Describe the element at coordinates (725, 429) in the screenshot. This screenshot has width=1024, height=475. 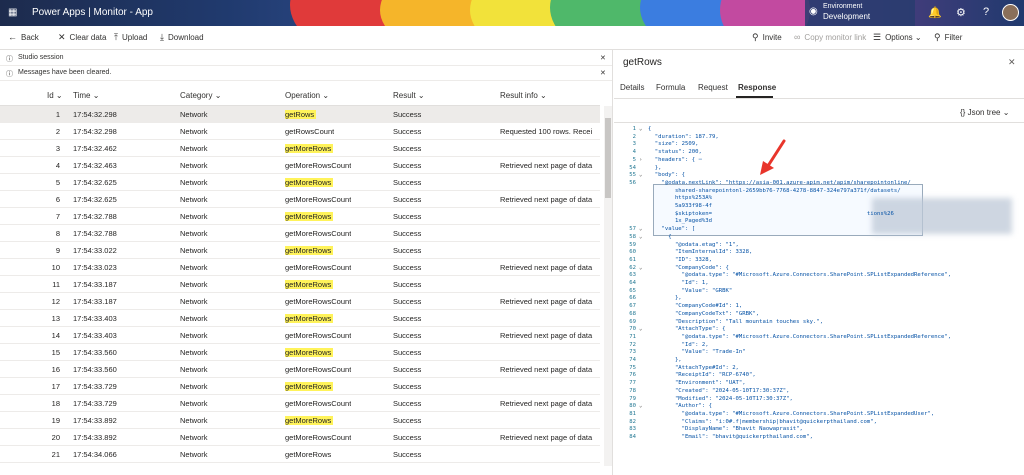
I see `code-line: "DisplayName": "Bhavit Naowaprasit",` at that location.